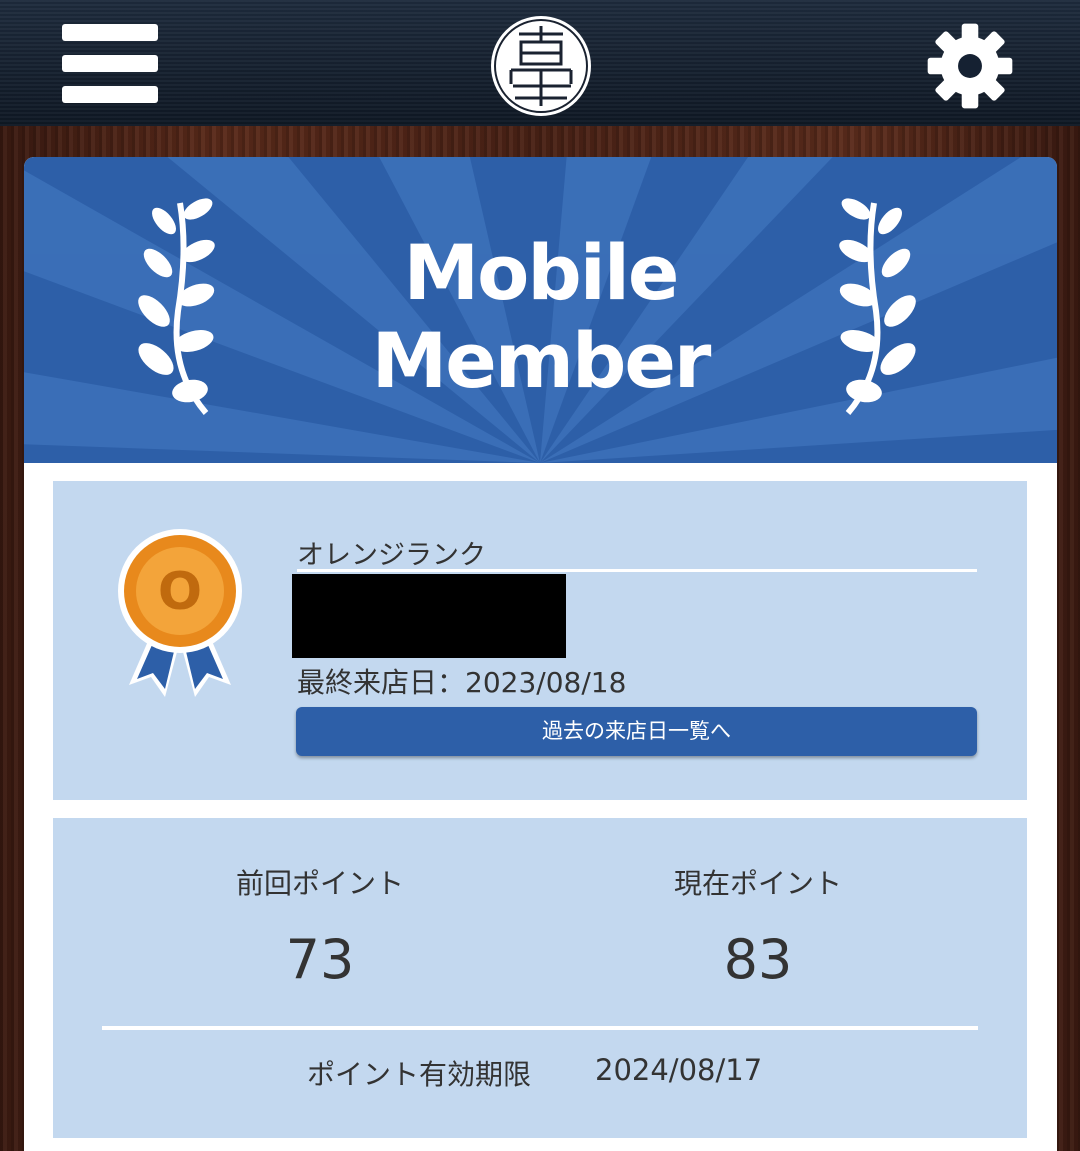  Describe the element at coordinates (637, 570) in the screenshot. I see `rank-divider` at that location.